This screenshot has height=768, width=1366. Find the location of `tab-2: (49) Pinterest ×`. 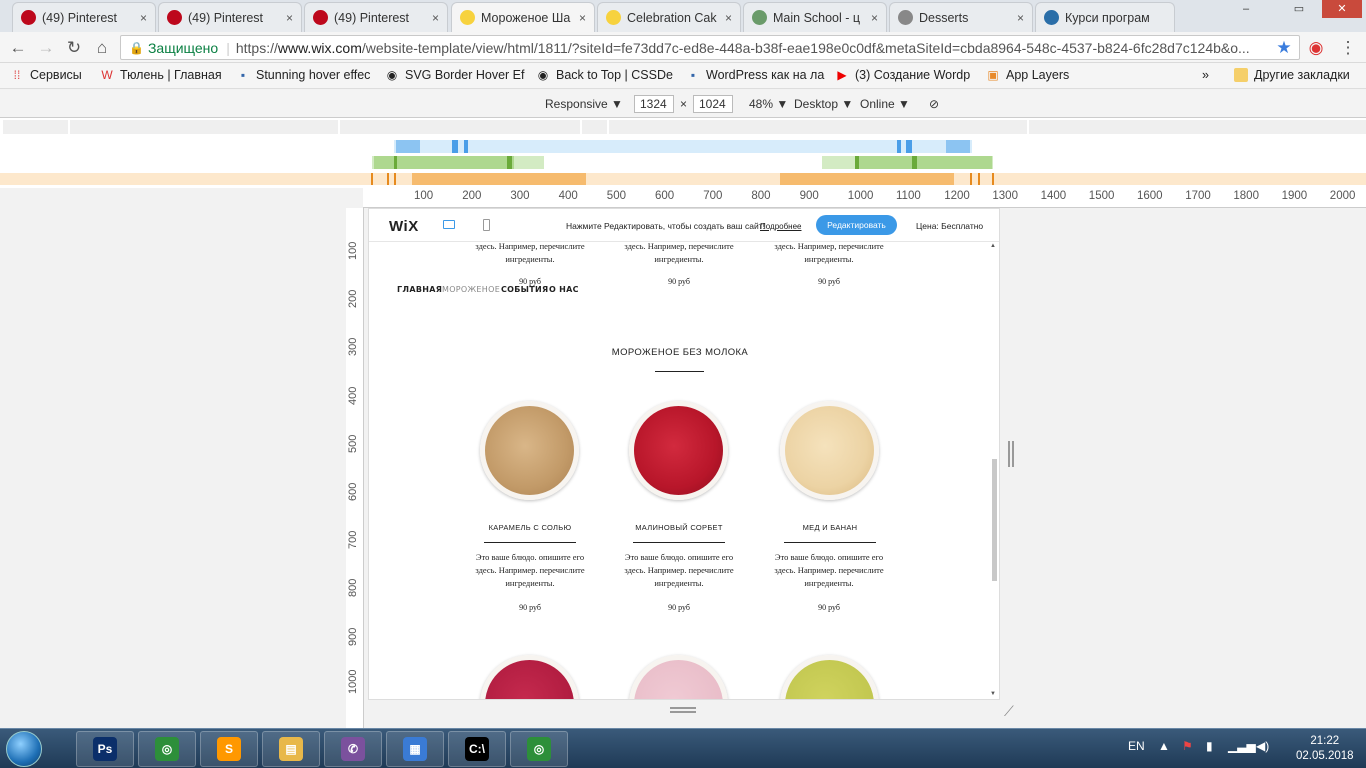

tab-2: (49) Pinterest × is located at coordinates (230, 17).